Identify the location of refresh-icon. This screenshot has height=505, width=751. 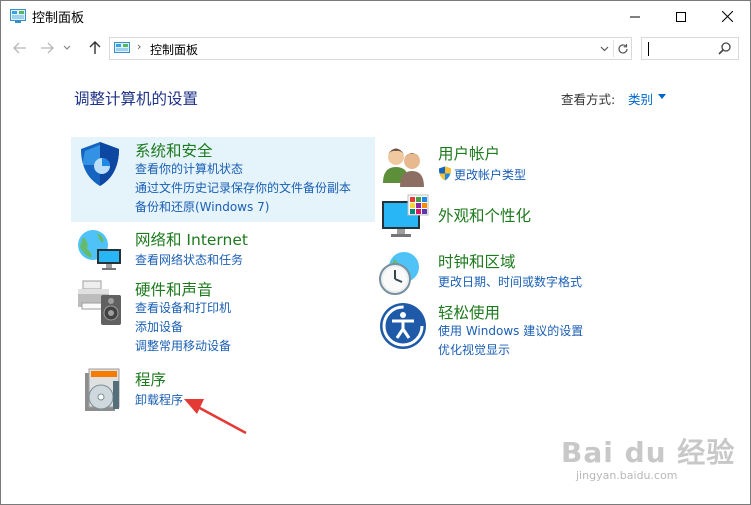
(622, 48).